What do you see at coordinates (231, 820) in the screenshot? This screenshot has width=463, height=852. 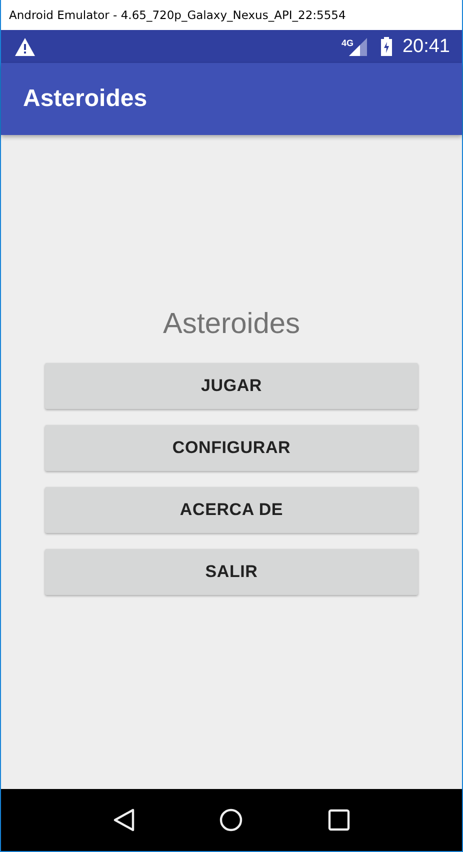 I see `home-icon` at bounding box center [231, 820].